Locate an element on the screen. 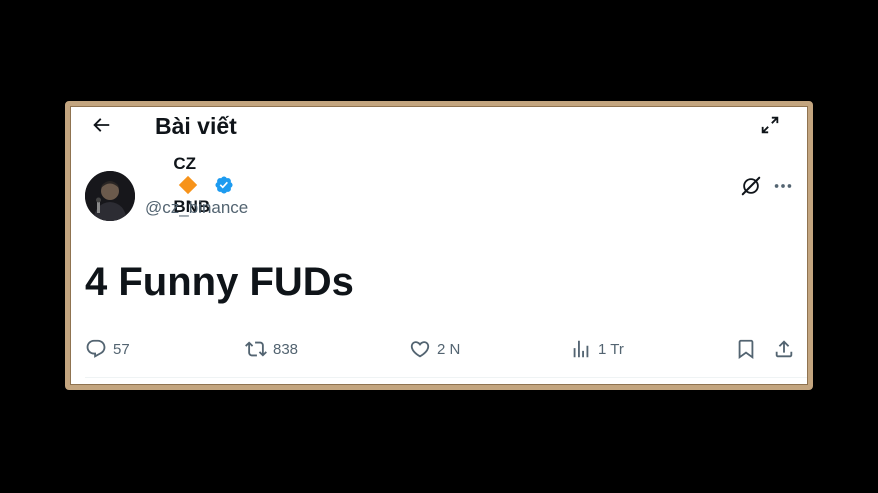 Image resolution: width=878 pixels, height=493 pixels. analytics-bar-icon is located at coordinates (581, 349).